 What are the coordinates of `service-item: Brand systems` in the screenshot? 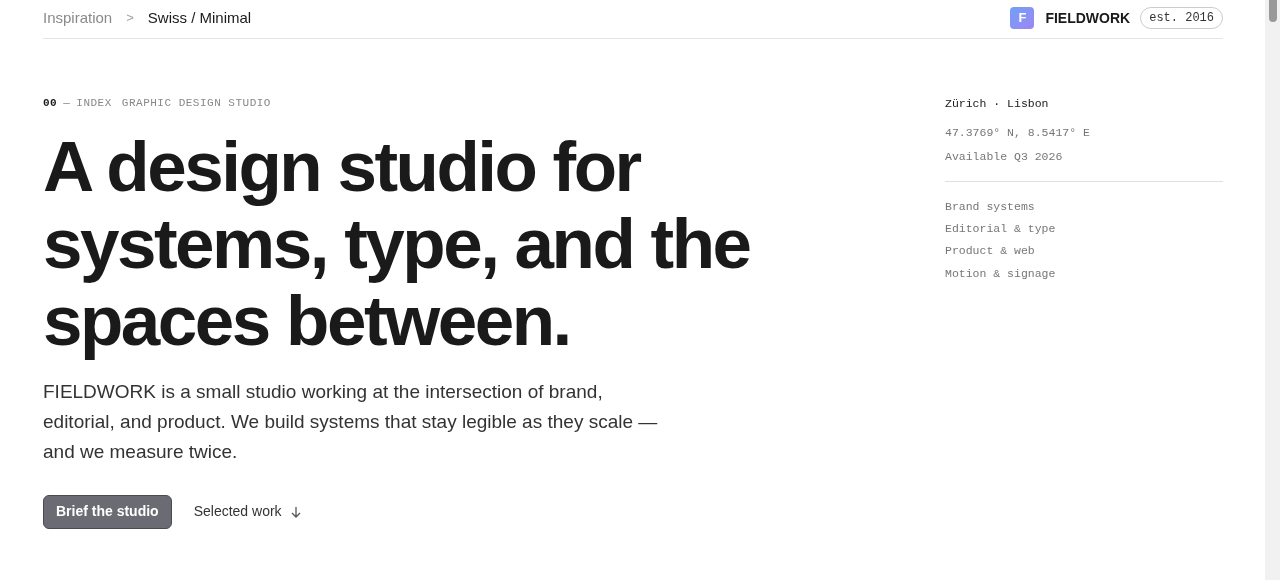 It's located at (990, 206).